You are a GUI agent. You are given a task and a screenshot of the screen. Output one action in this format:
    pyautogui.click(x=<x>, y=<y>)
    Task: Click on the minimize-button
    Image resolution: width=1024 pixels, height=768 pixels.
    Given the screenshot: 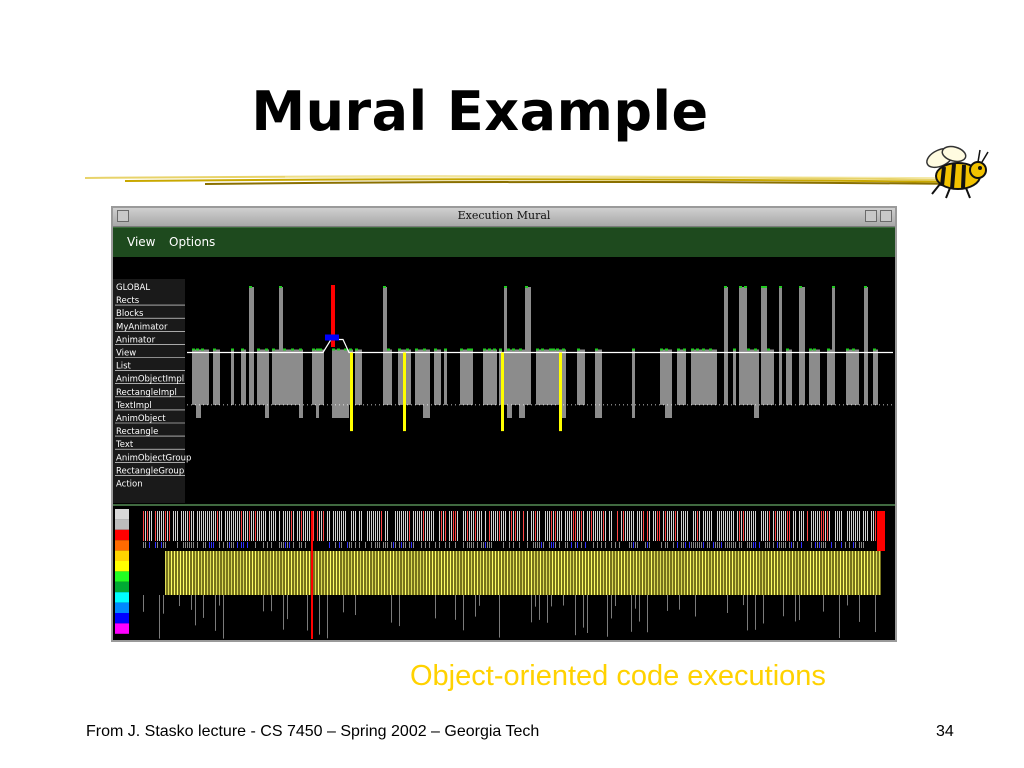 What is the action you would take?
    pyautogui.click(x=871, y=216)
    